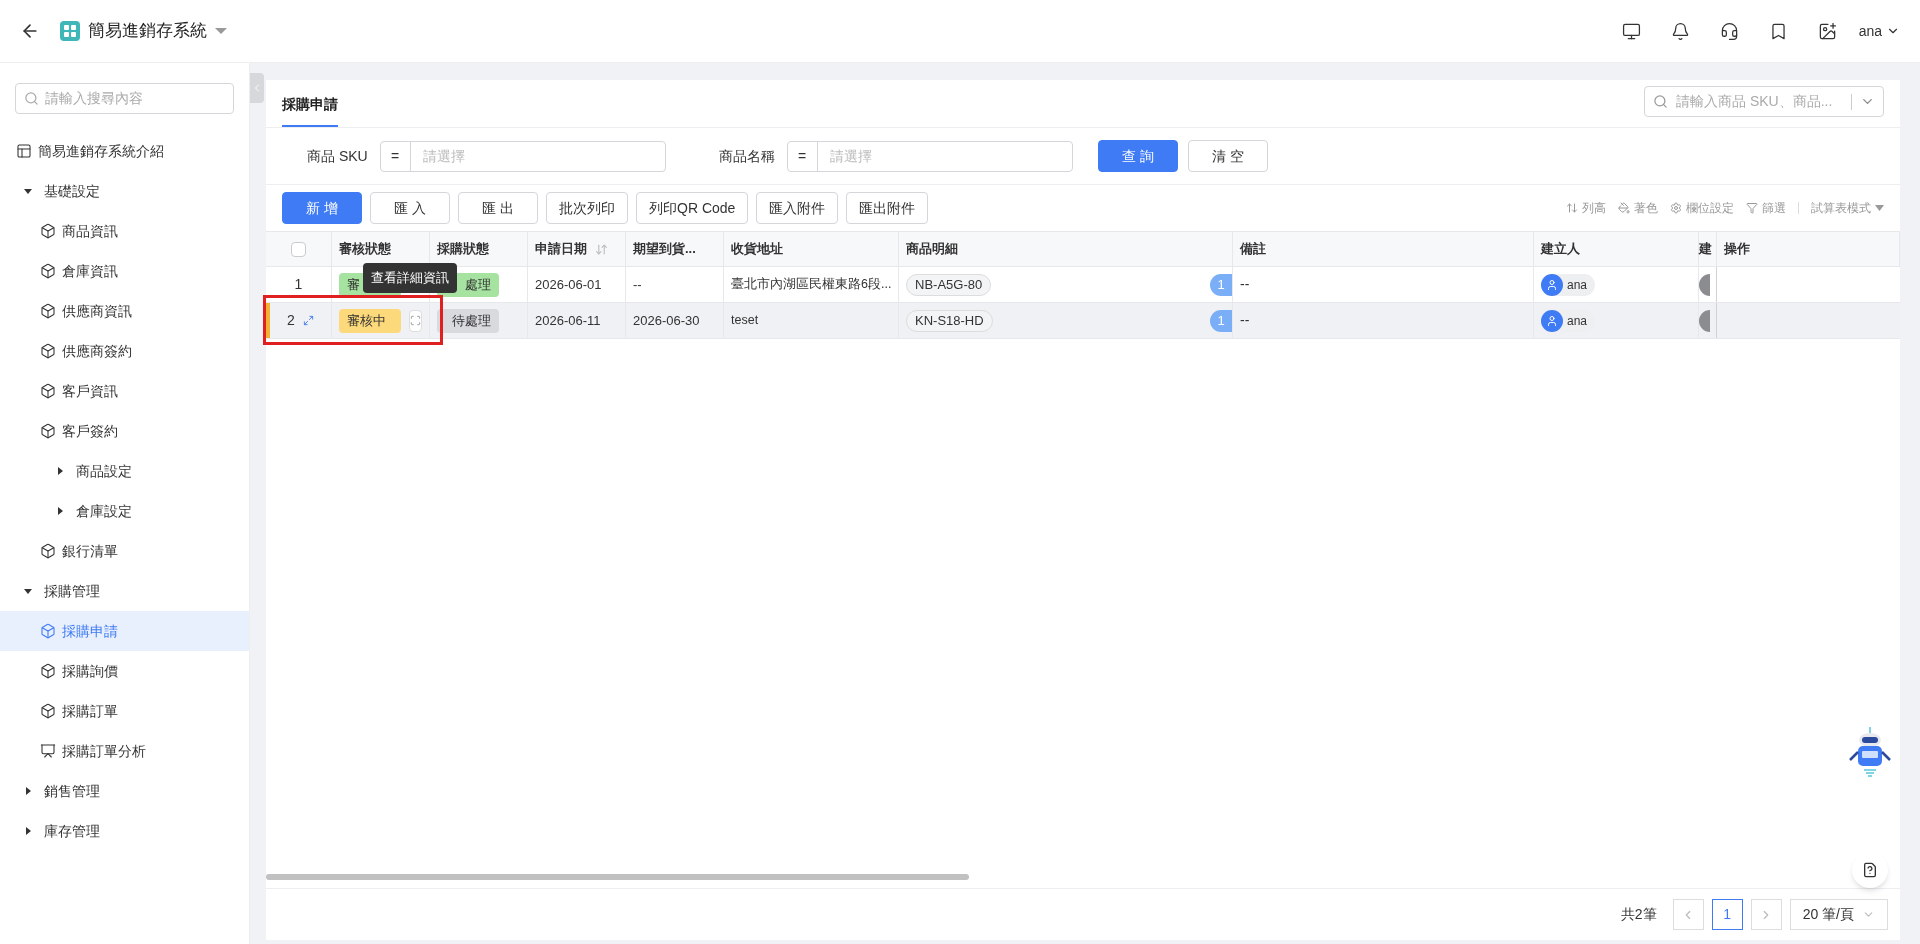  What do you see at coordinates (124, 551) in the screenshot?
I see `nav-item: 銀行清單` at bounding box center [124, 551].